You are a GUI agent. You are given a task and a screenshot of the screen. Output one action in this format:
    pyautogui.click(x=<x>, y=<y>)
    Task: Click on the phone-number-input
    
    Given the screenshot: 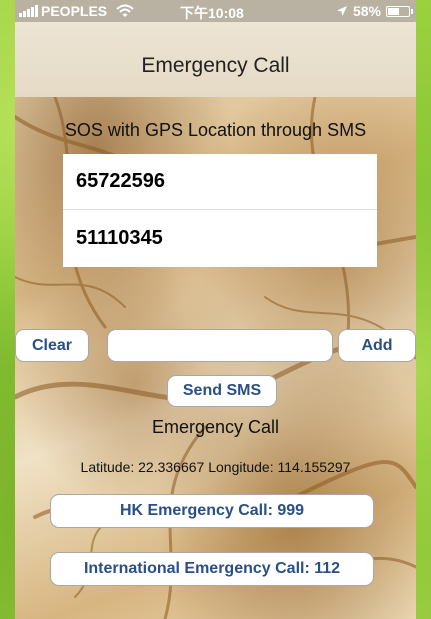 What is the action you would take?
    pyautogui.click(x=220, y=345)
    